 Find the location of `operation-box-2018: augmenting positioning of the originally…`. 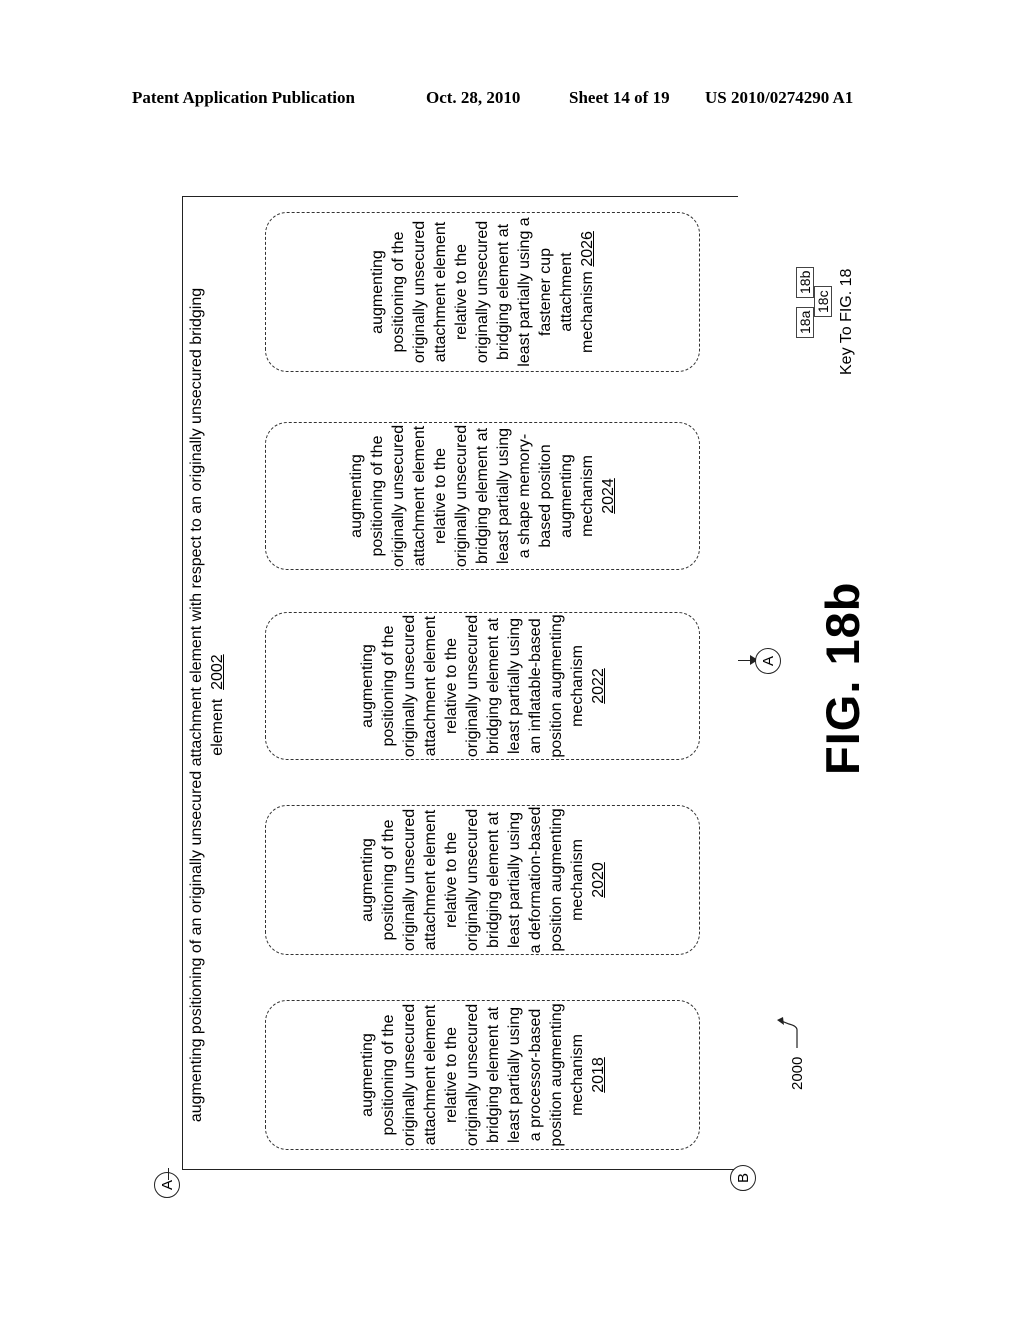

operation-box-2018: augmenting positioning of the originally… is located at coordinates (482, 1075).